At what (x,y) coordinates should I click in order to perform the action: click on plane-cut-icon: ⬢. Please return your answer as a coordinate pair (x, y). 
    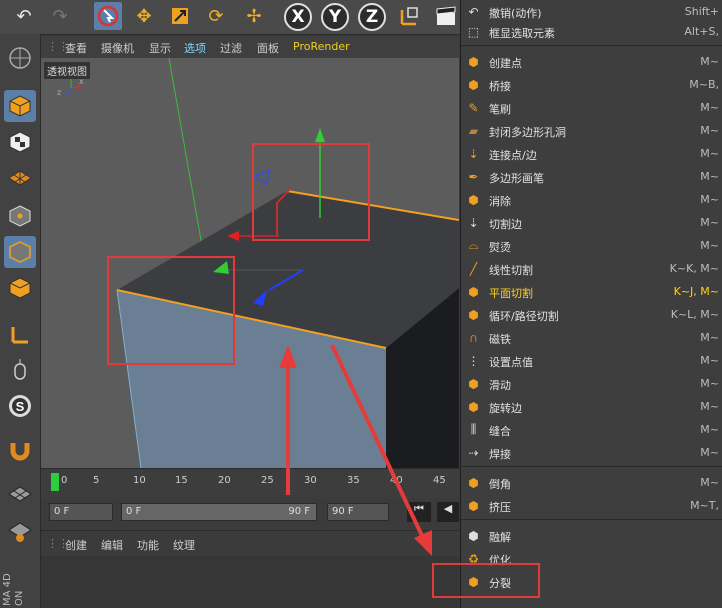
    Looking at the image, I should click on (473, 291).